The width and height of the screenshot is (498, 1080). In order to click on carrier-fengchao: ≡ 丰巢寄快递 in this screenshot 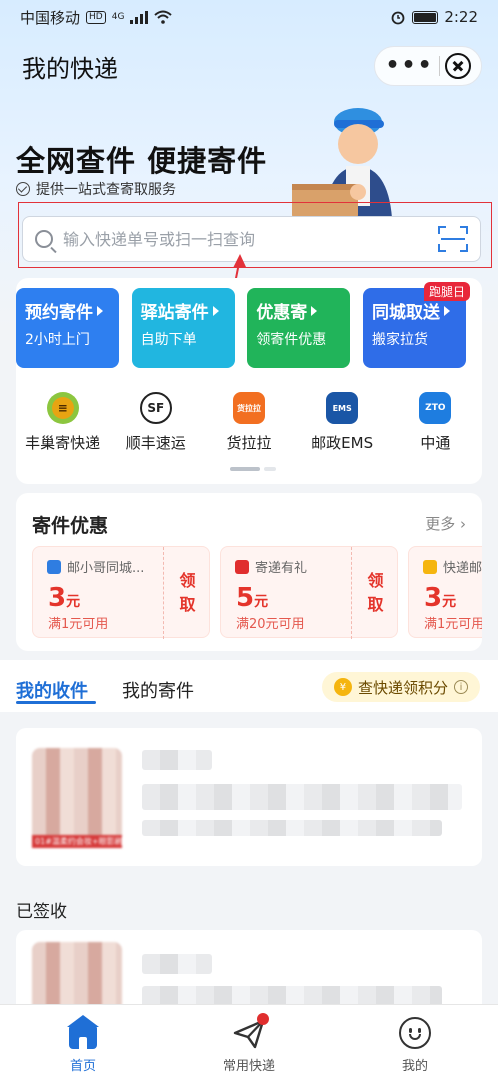, I will do `click(63, 422)`.